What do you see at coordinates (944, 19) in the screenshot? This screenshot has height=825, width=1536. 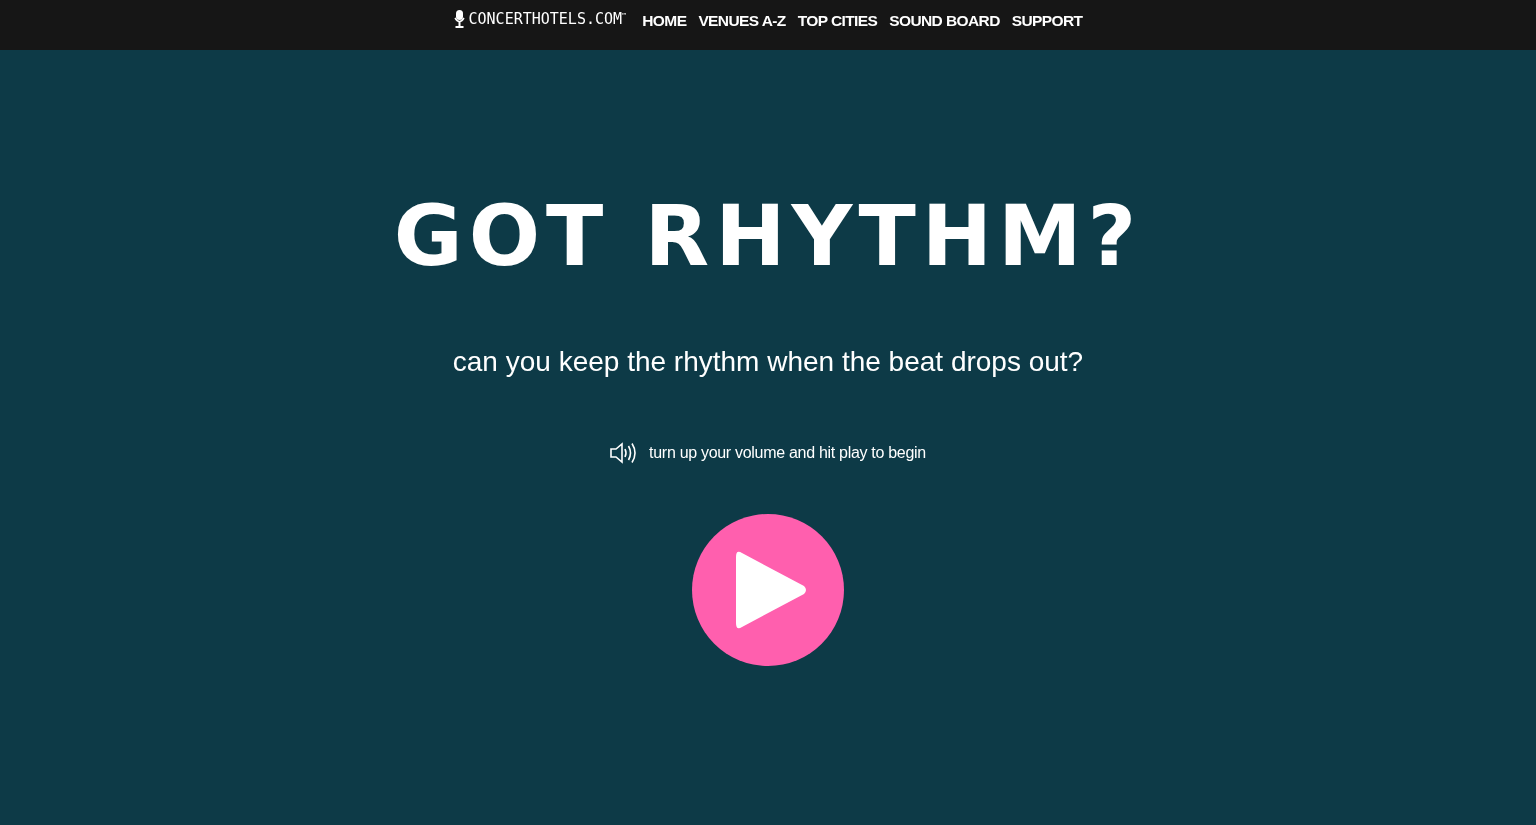 I see `nav-link: SOUND BOARD` at bounding box center [944, 19].